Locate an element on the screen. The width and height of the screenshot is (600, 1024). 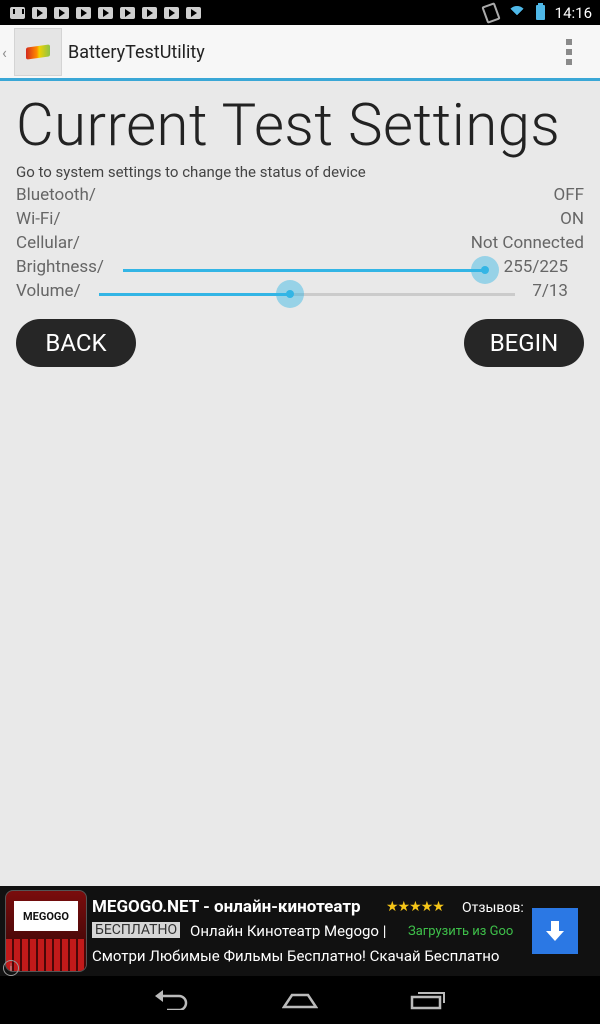
ad-app-logo: MEGOGO is located at coordinates (46, 931).